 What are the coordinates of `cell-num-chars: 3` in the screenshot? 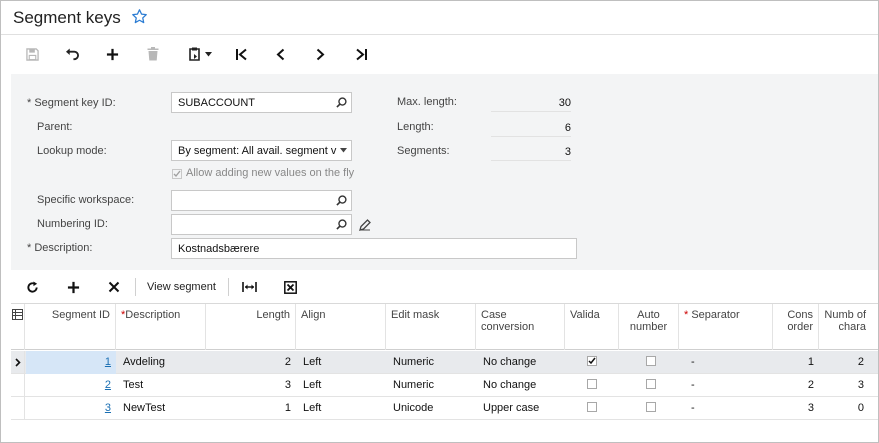 It's located at (843, 385).